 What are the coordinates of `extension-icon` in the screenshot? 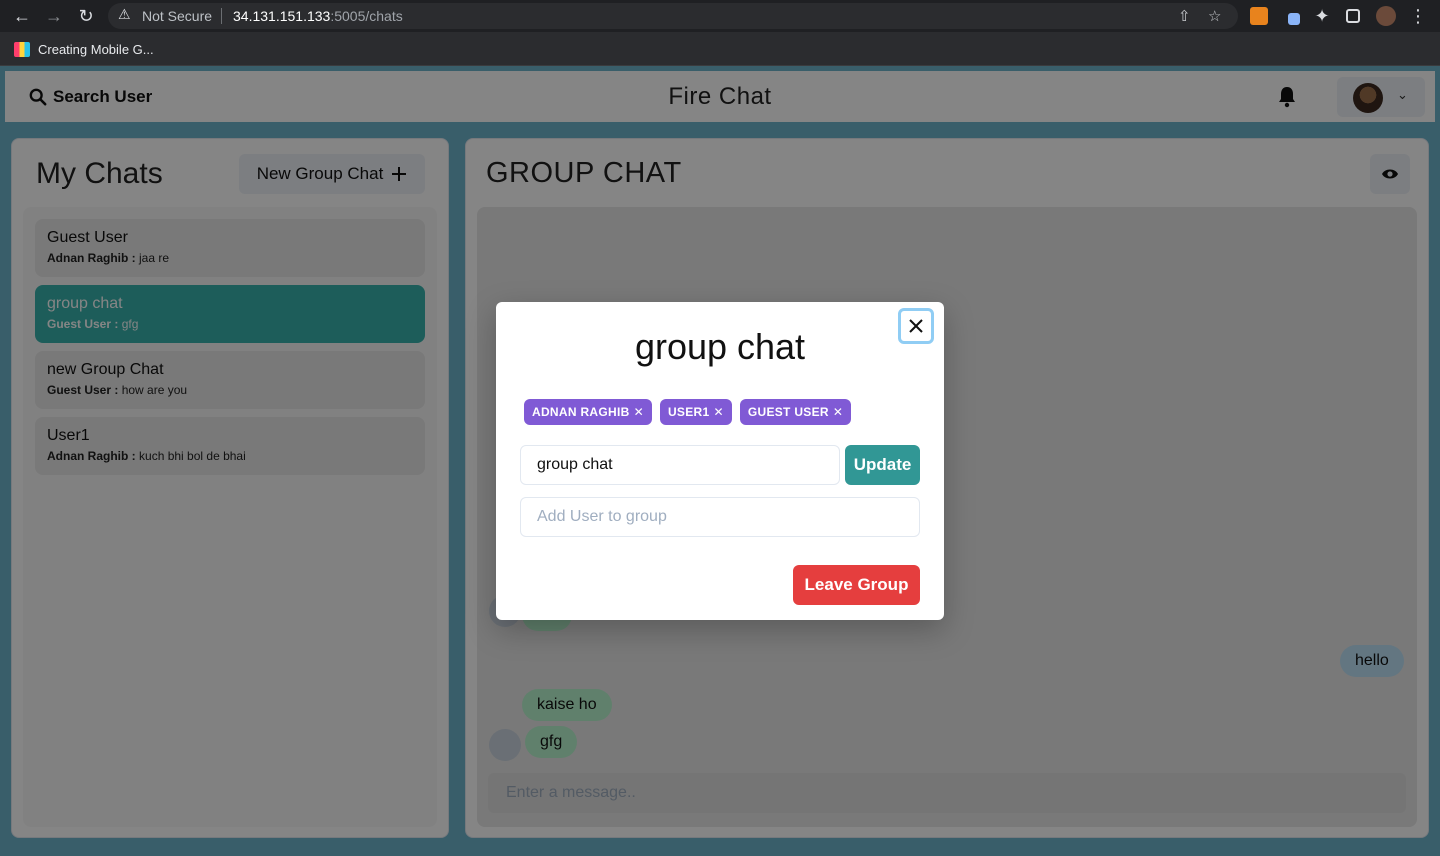 It's located at (1294, 19).